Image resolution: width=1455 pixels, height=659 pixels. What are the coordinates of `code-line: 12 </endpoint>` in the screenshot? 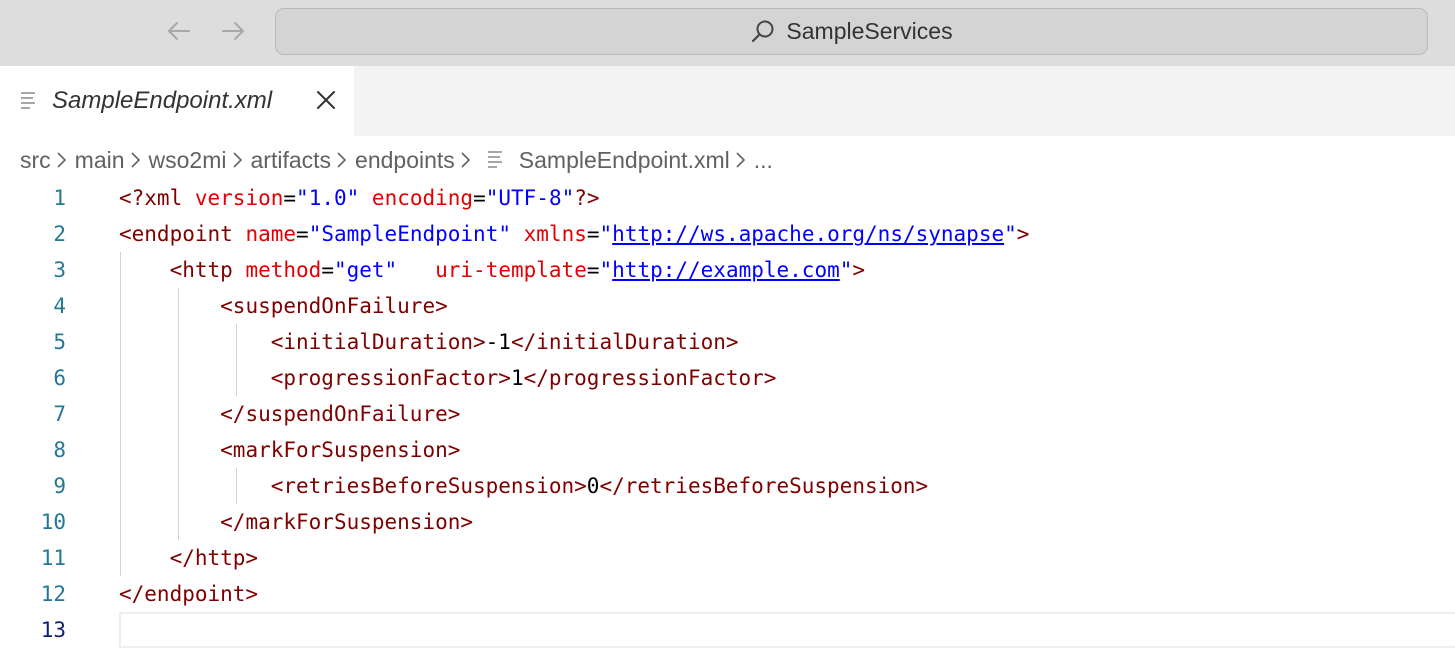 It's located at (727, 594).